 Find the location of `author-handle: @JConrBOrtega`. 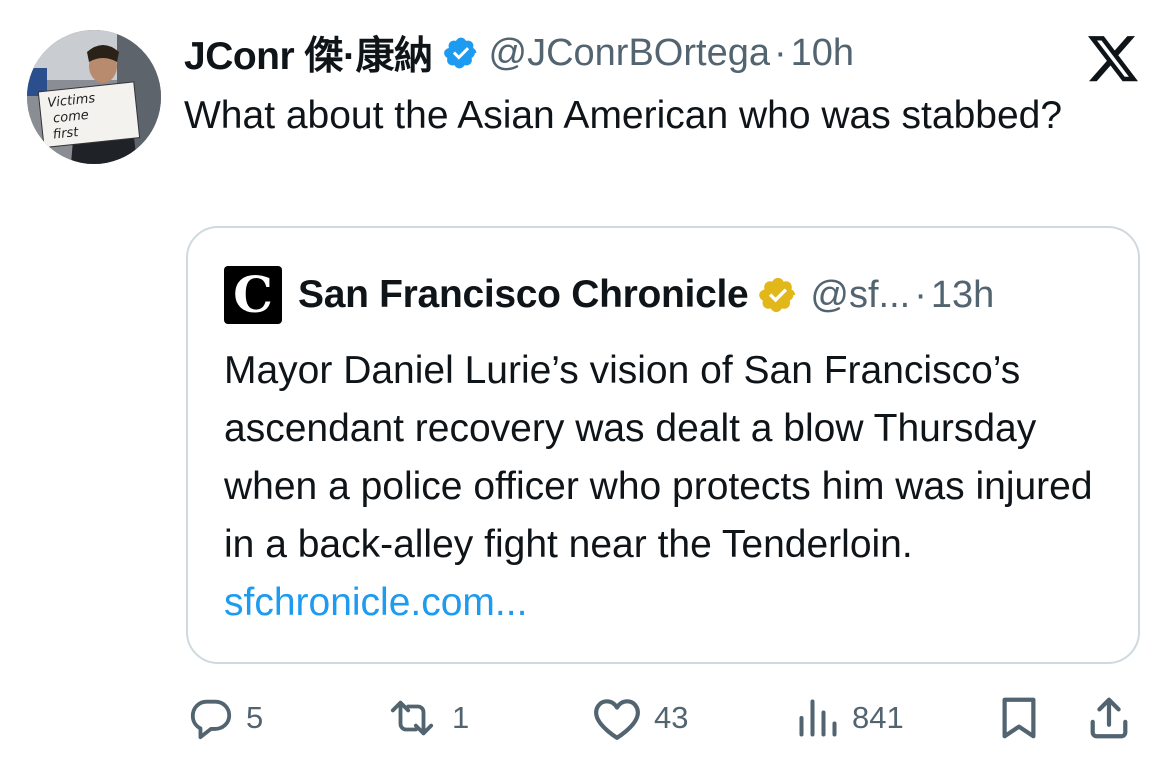

author-handle: @JConrBOrtega is located at coordinates (629, 53).